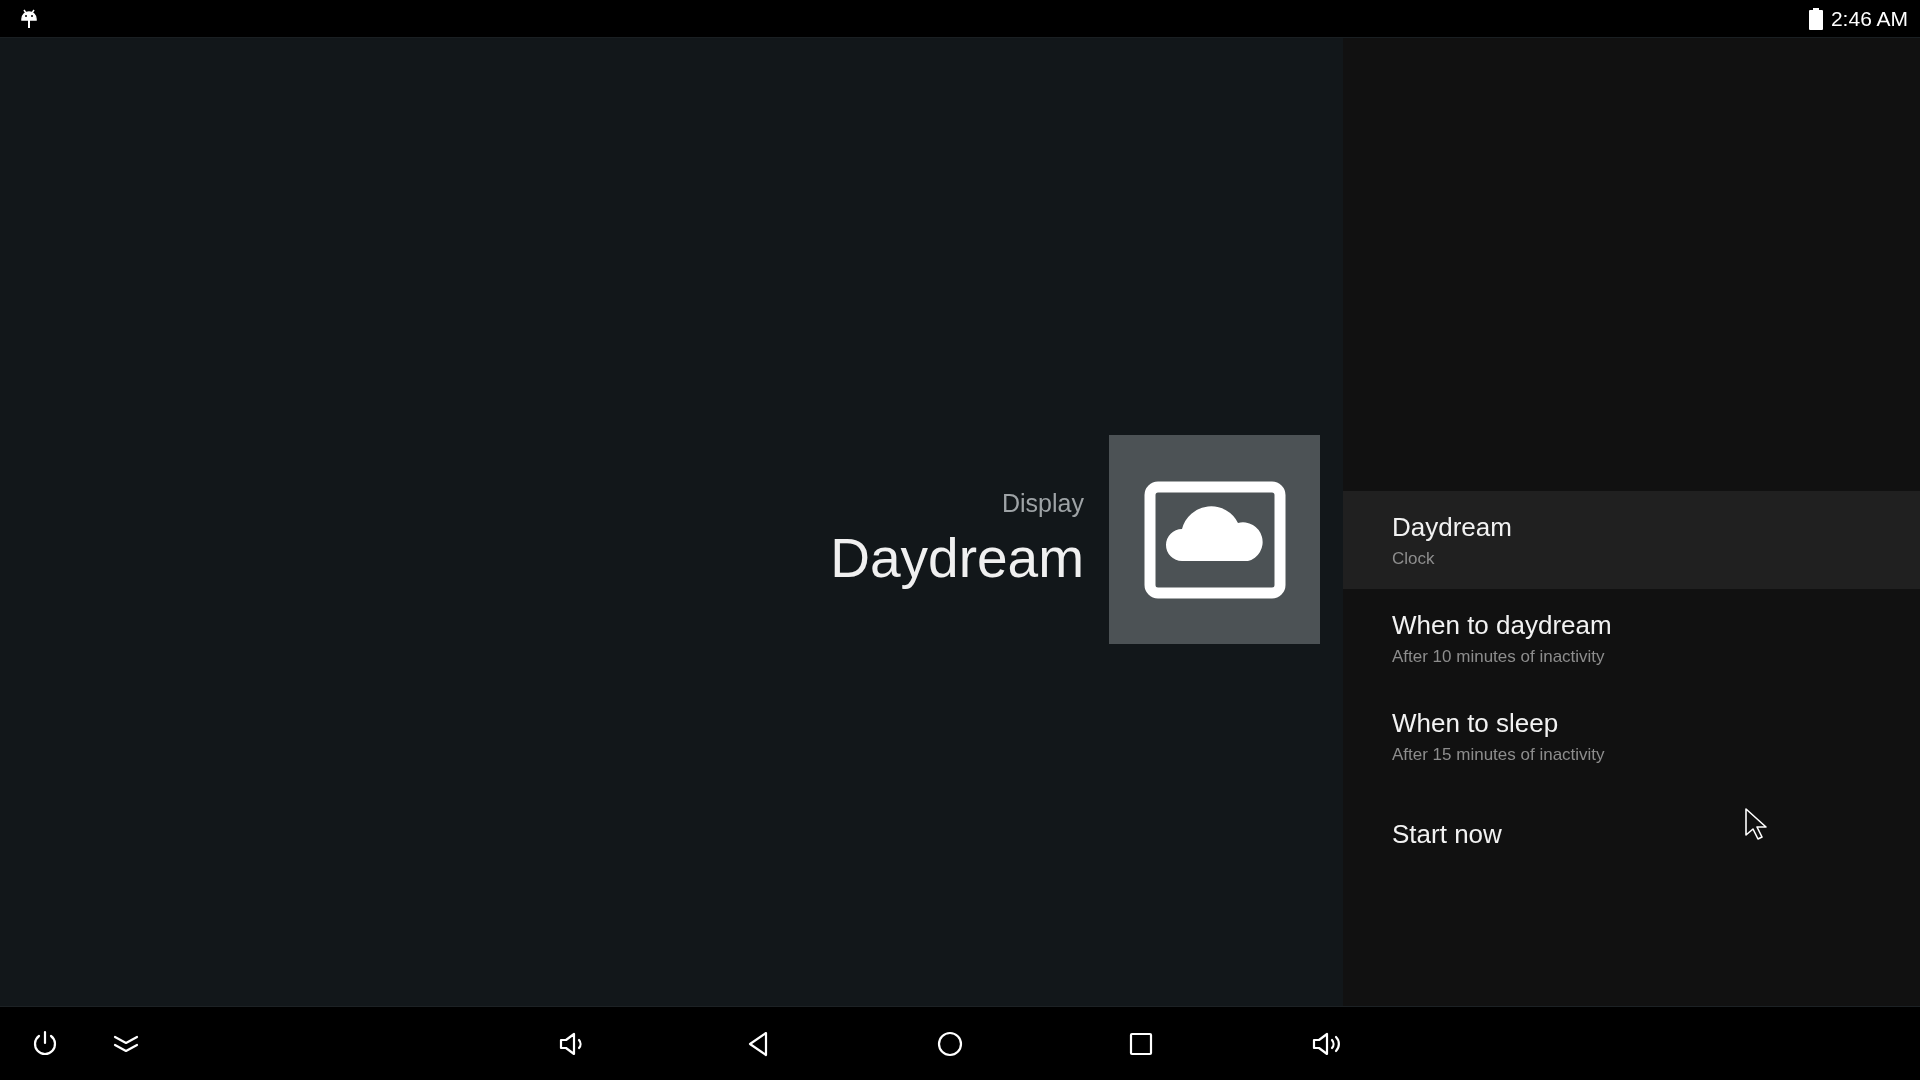  I want to click on setting-title: When to daydream, so click(1502, 625).